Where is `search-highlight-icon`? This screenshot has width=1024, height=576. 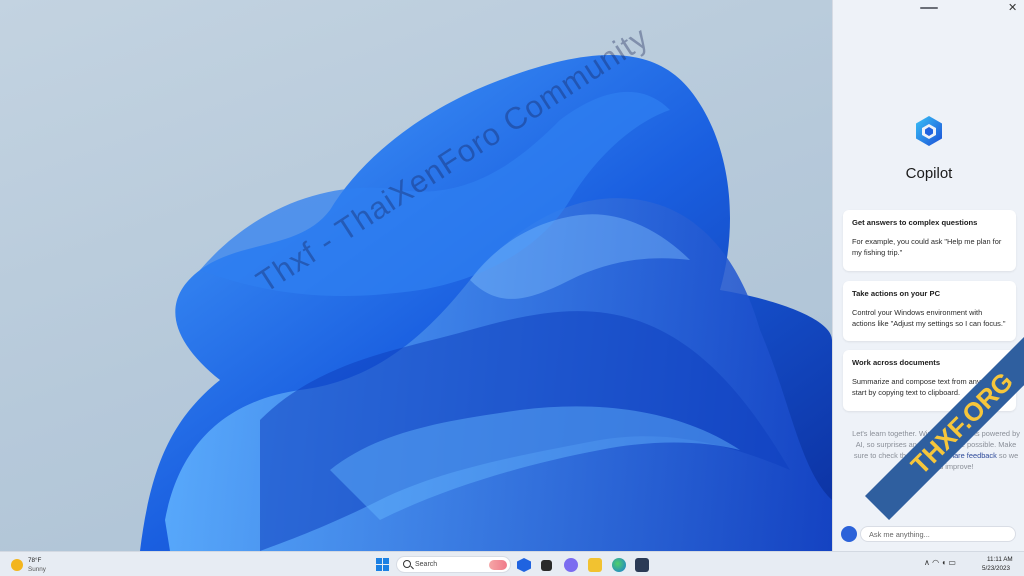
search-highlight-icon is located at coordinates (498, 565).